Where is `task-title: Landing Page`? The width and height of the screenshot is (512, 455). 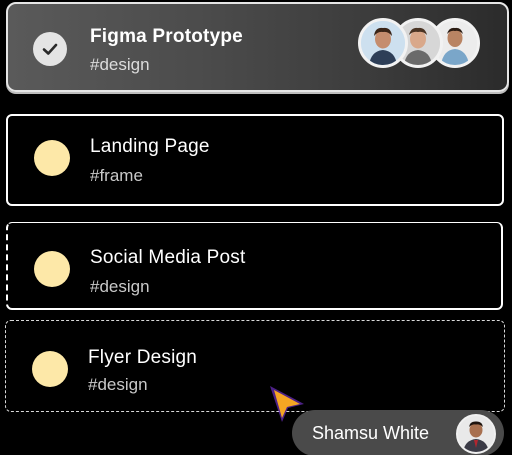
task-title: Landing Page is located at coordinates (150, 146).